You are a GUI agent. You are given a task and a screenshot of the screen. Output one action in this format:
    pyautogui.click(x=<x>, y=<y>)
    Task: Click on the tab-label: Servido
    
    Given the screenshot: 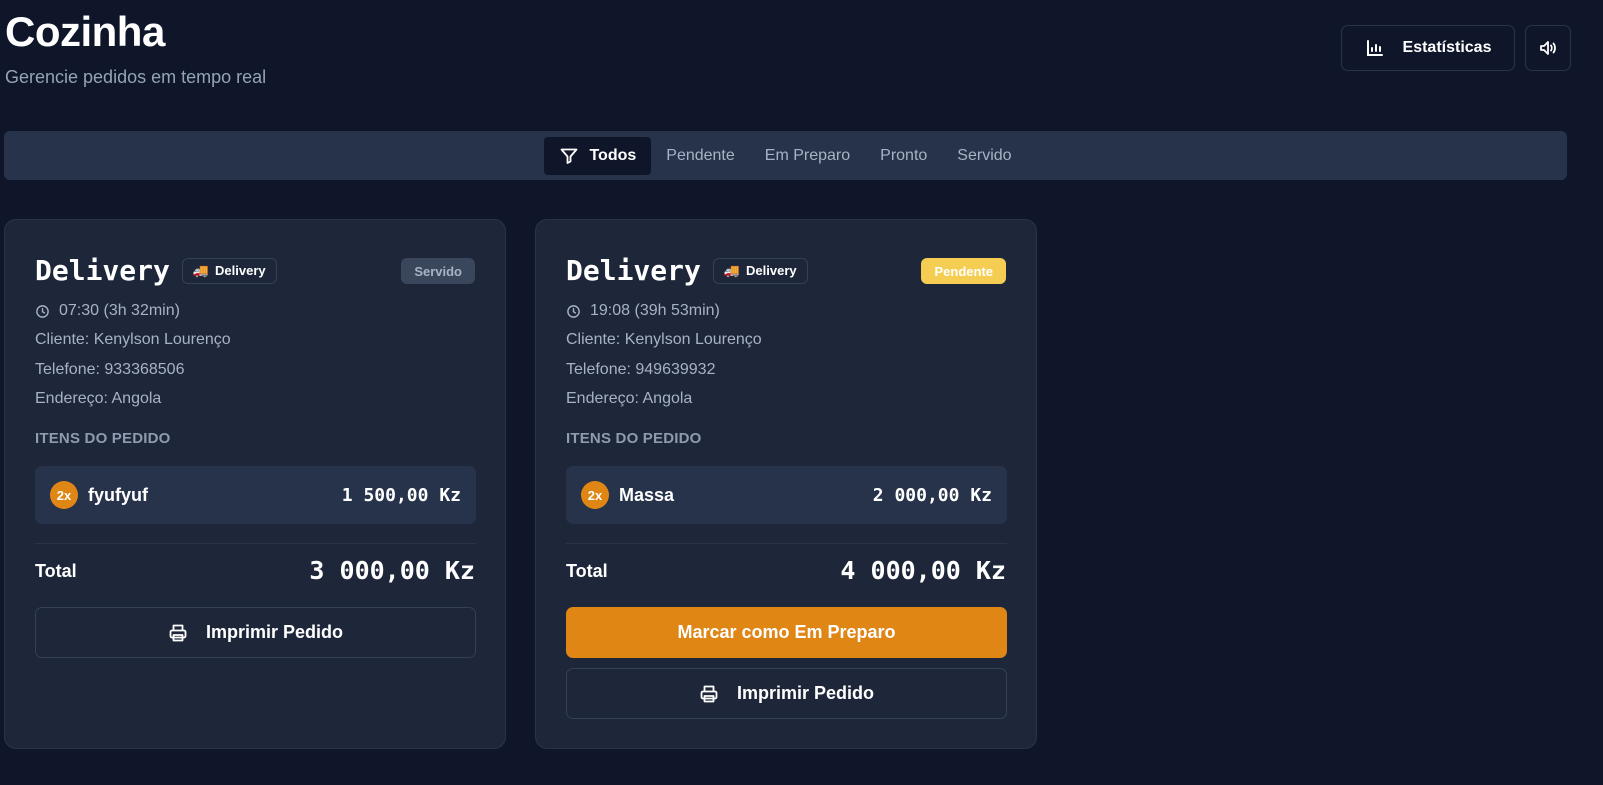 What is the action you would take?
    pyautogui.click(x=984, y=155)
    